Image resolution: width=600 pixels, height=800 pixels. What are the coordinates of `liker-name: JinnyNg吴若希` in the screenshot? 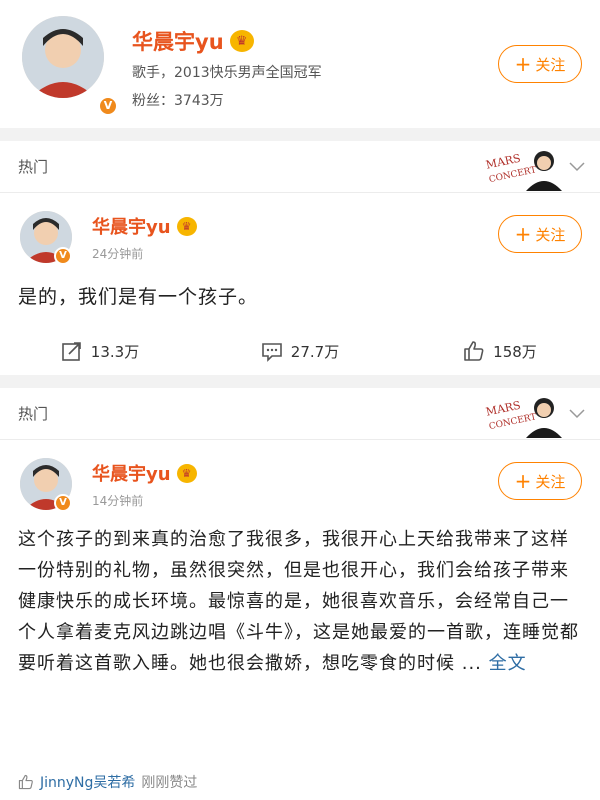 It's located at (87, 782).